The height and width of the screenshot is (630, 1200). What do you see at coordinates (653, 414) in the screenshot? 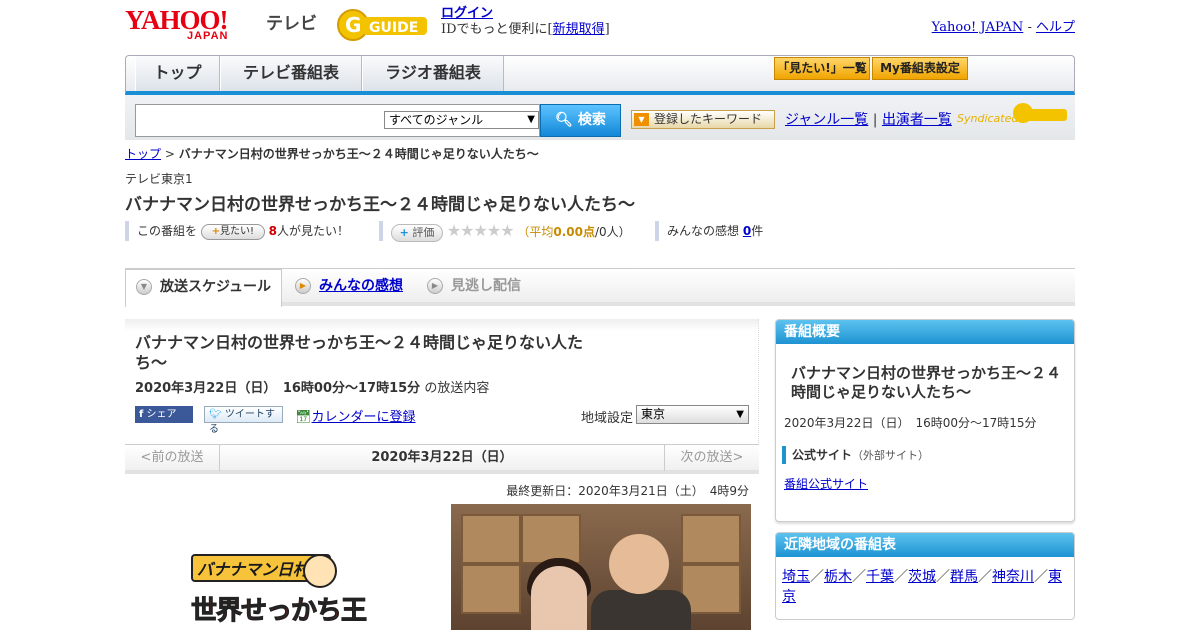
I see `region-select-value: 東京` at bounding box center [653, 414].